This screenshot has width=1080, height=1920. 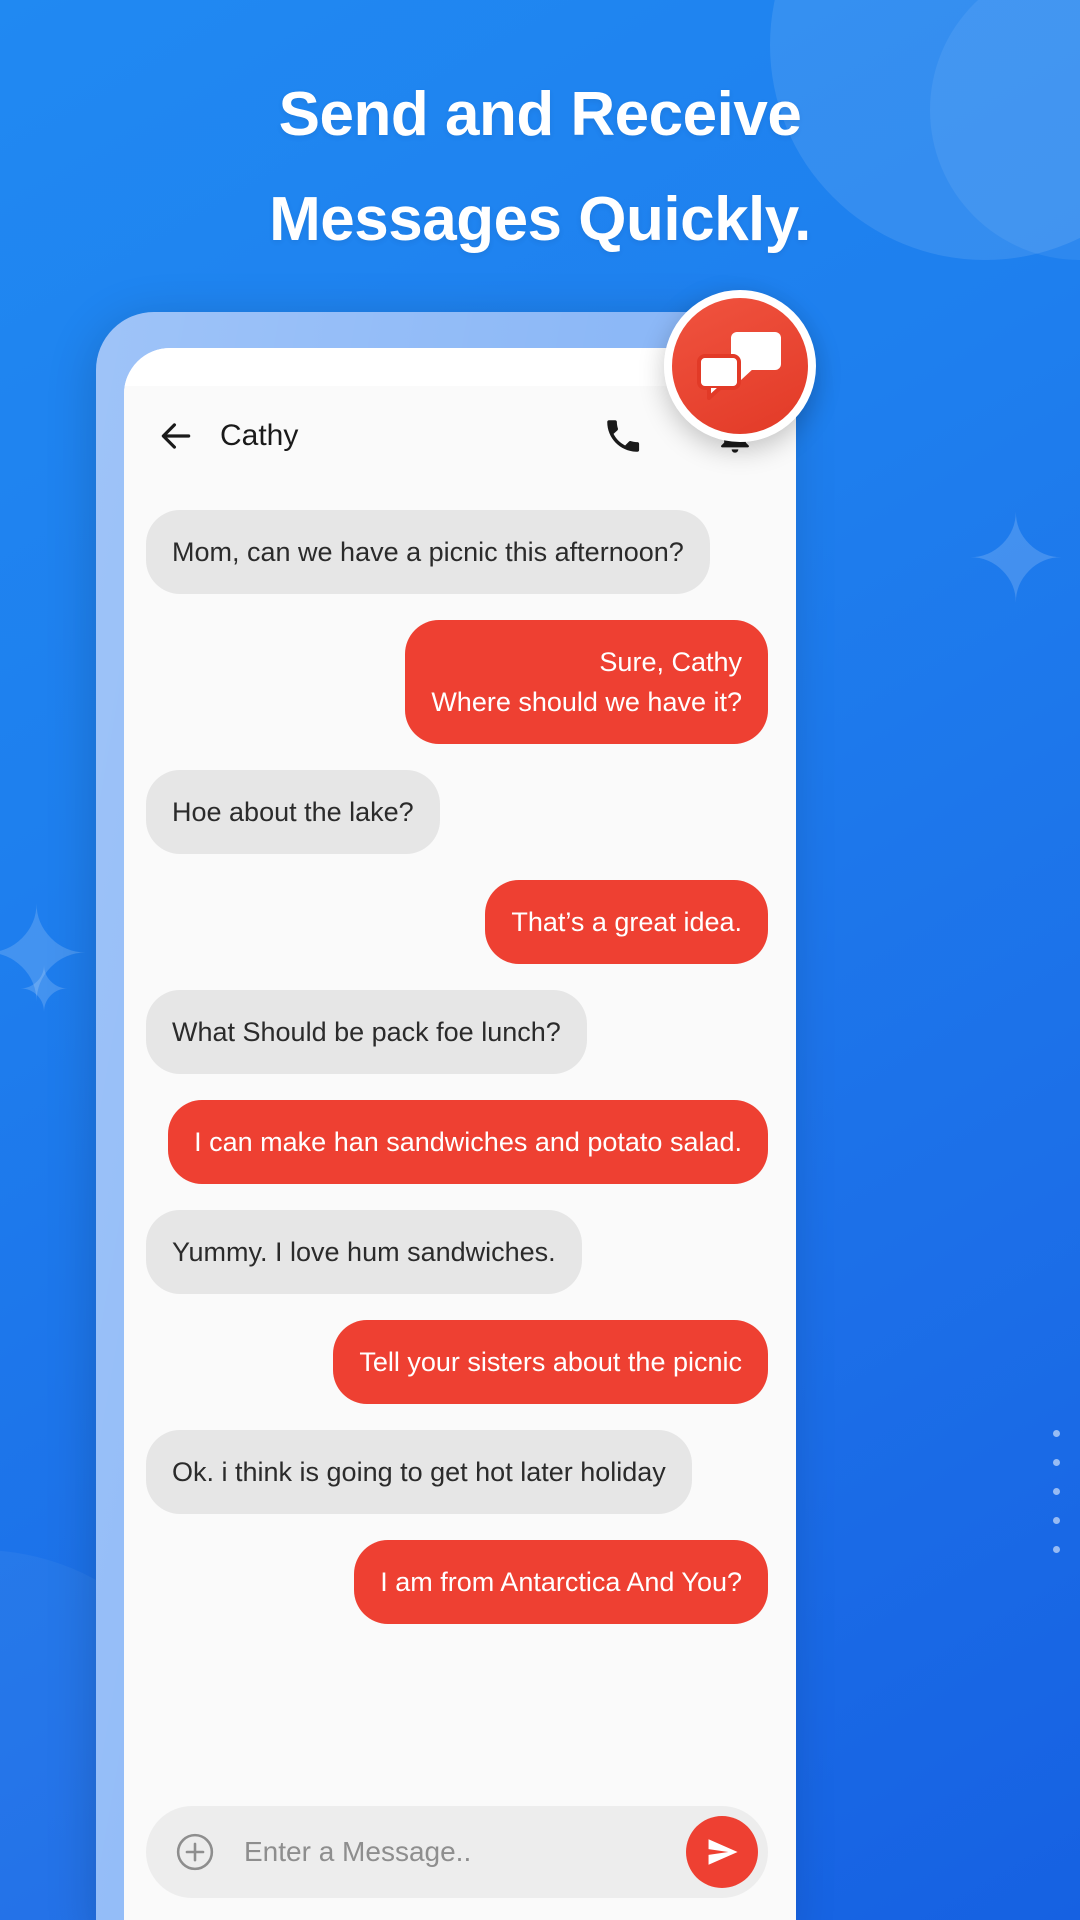 What do you see at coordinates (293, 812) in the screenshot?
I see `message-bubble-incoming: Hoe about the lake?` at bounding box center [293, 812].